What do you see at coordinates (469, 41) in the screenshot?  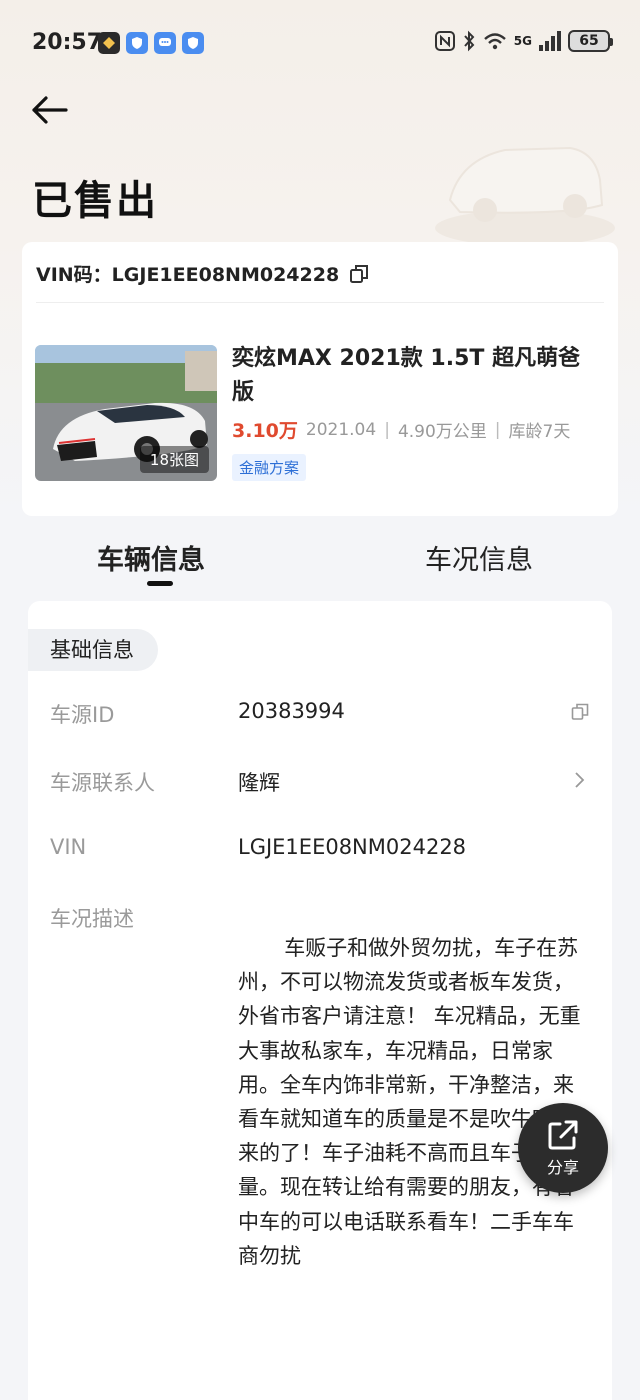 I see `bluetooth-icon` at bounding box center [469, 41].